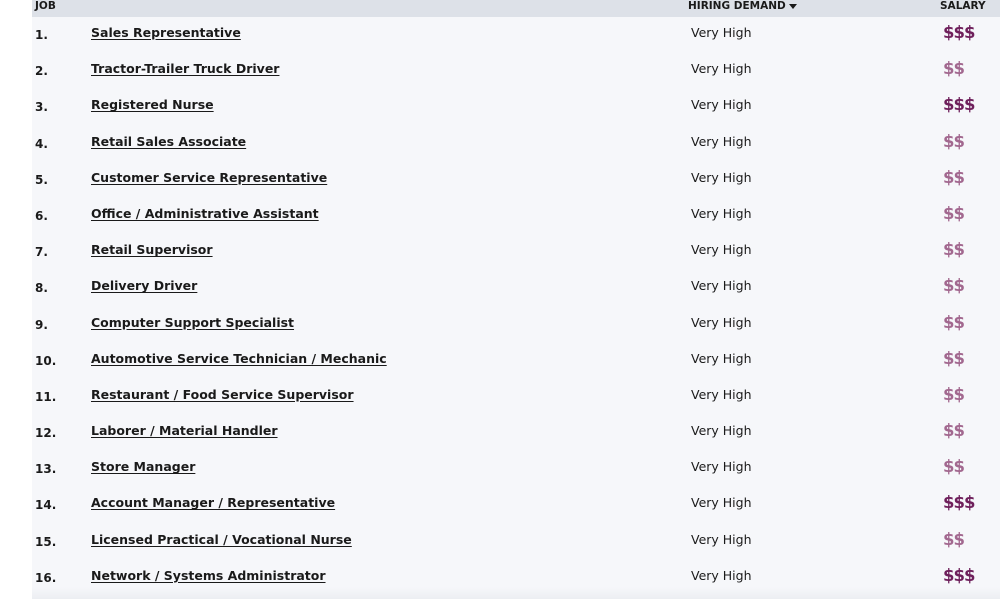 This screenshot has width=1000, height=599. Describe the element at coordinates (185, 68) in the screenshot. I see `job-title-link: Tractor-Trailer Truck Driver` at that location.